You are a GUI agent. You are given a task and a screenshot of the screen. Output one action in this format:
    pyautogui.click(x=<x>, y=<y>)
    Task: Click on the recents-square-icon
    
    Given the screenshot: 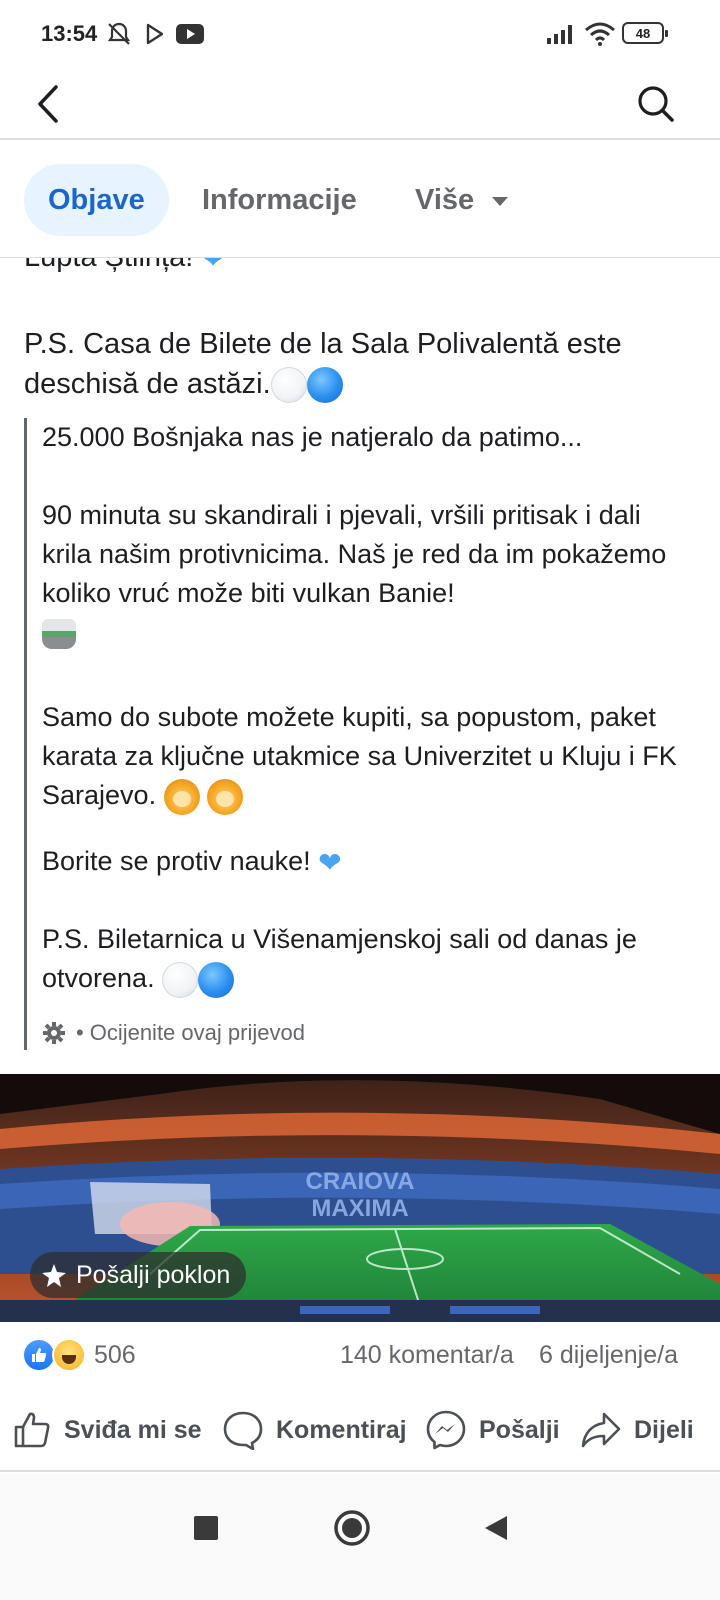 What is the action you would take?
    pyautogui.click(x=206, y=1528)
    